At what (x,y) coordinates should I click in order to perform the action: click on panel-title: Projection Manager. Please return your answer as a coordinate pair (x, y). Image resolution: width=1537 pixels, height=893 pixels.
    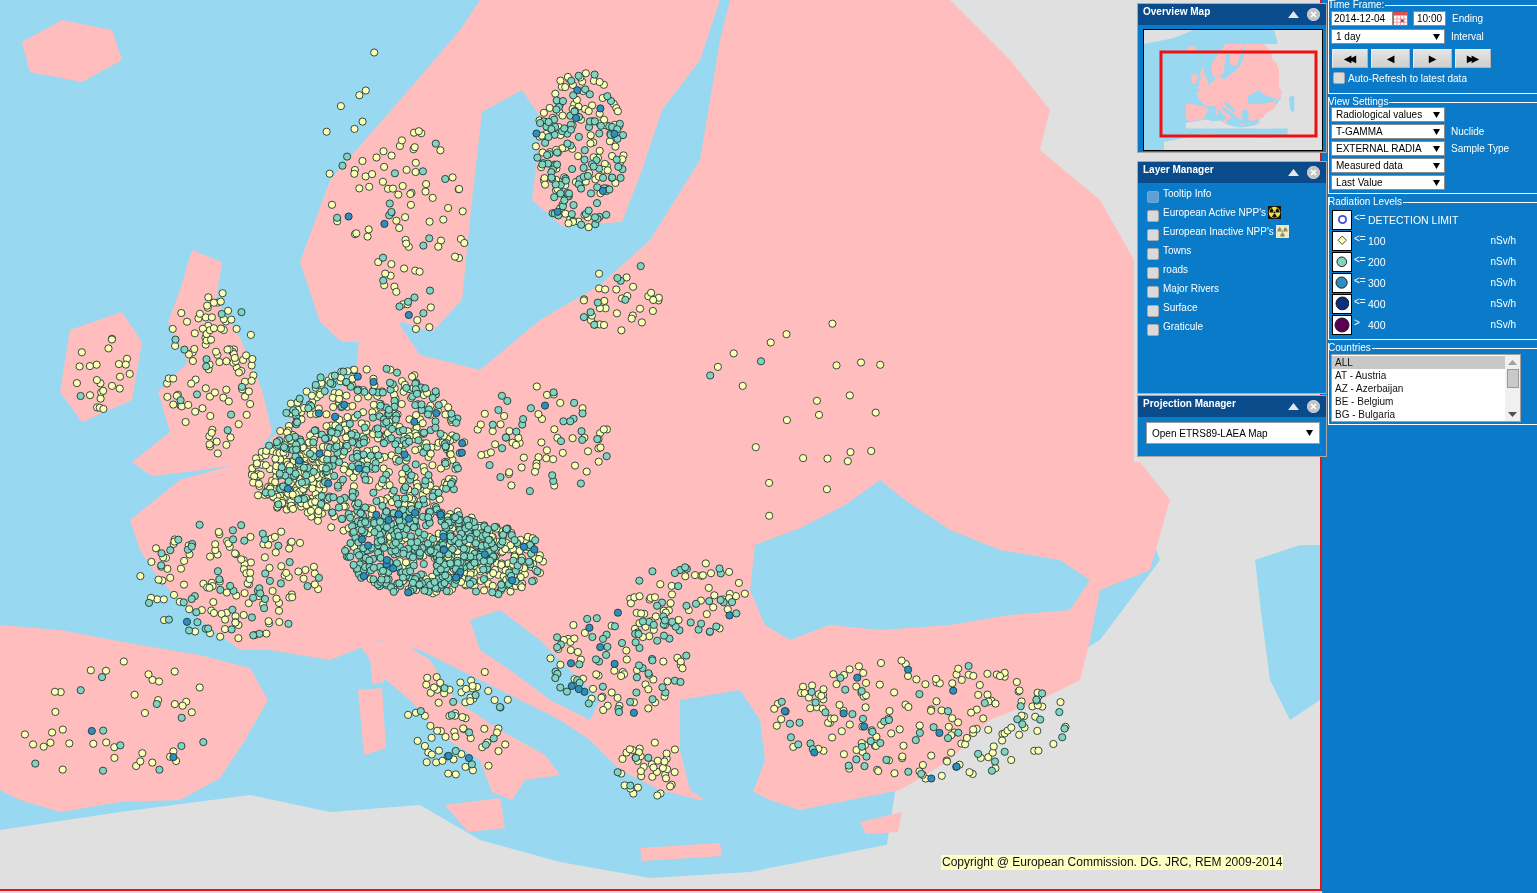
    Looking at the image, I should click on (1190, 403).